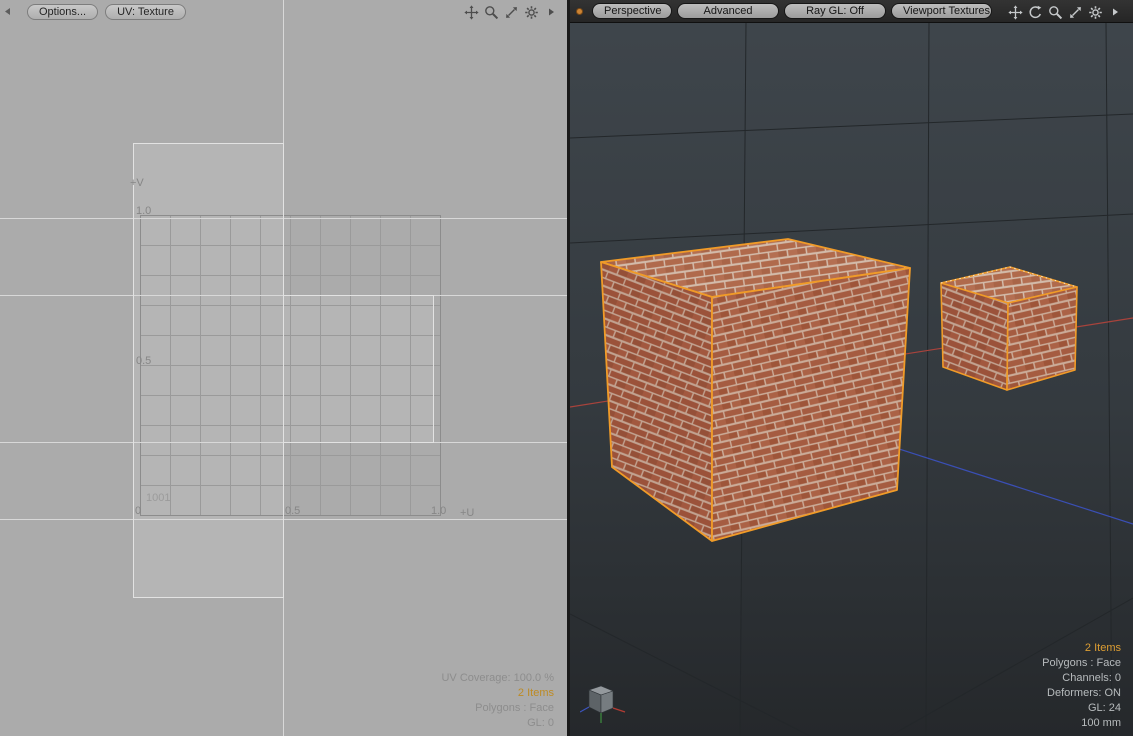  I want to click on uv-fine-grid, so click(290, 365).